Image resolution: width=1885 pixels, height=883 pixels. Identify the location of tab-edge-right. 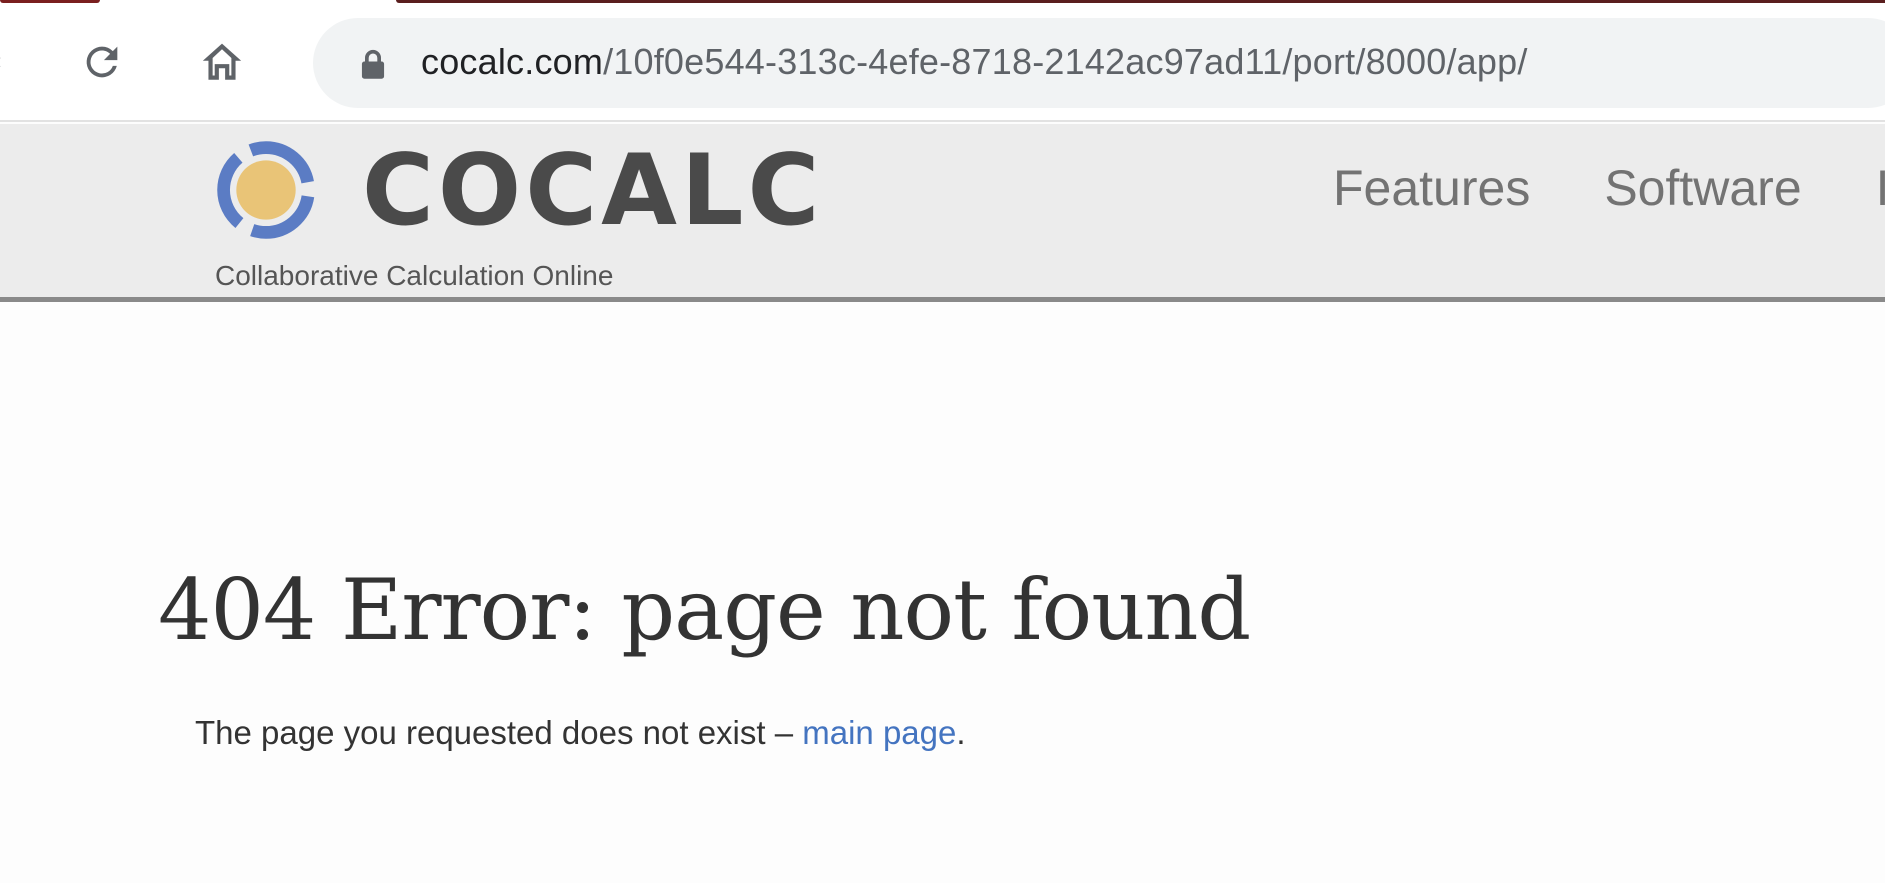
(1140, 1).